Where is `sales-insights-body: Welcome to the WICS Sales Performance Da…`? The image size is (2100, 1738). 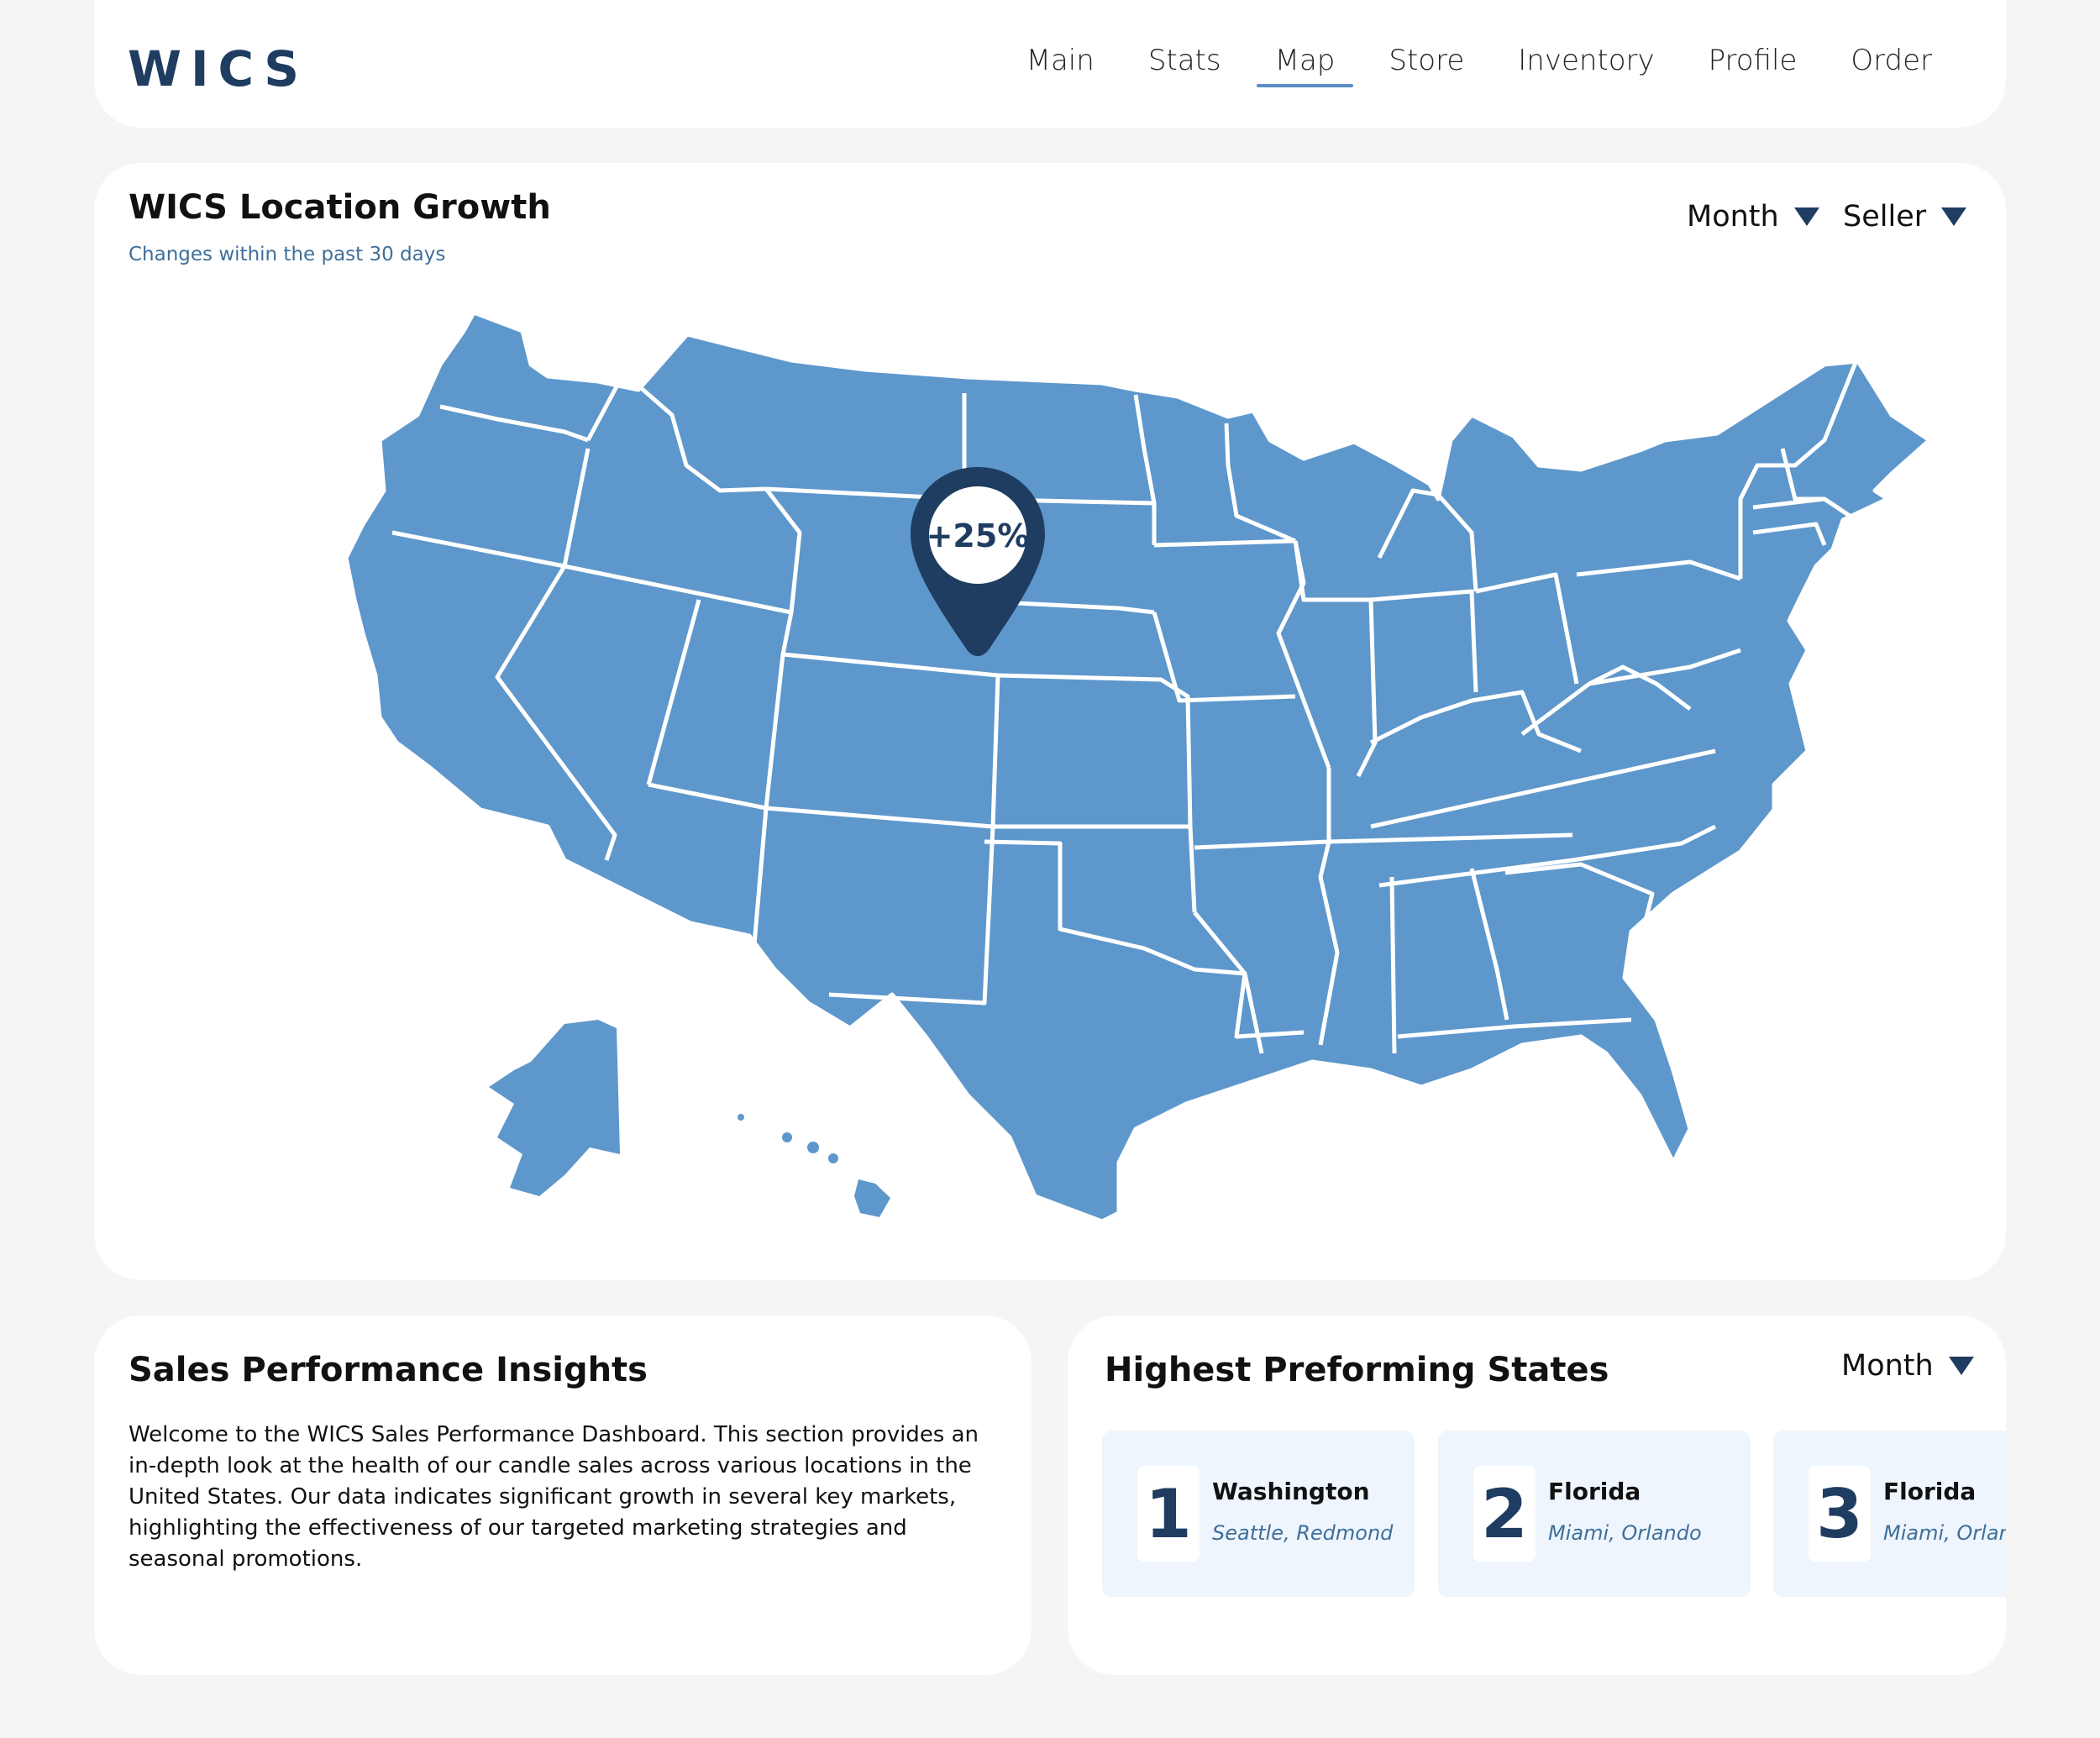 sales-insights-body: Welcome to the WICS Sales Performance Da… is located at coordinates (554, 1497).